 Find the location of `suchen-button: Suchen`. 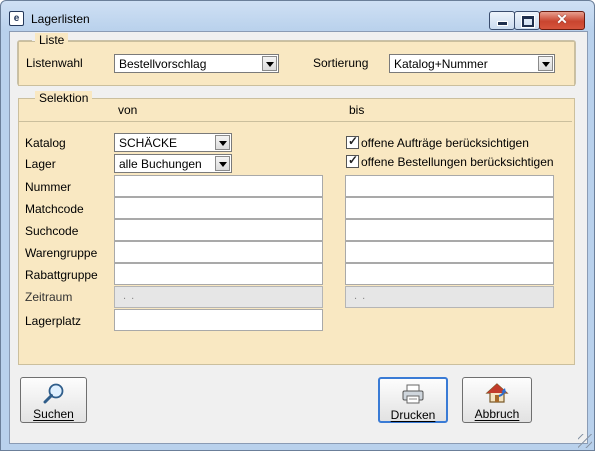

suchen-button: Suchen is located at coordinates (53, 400).